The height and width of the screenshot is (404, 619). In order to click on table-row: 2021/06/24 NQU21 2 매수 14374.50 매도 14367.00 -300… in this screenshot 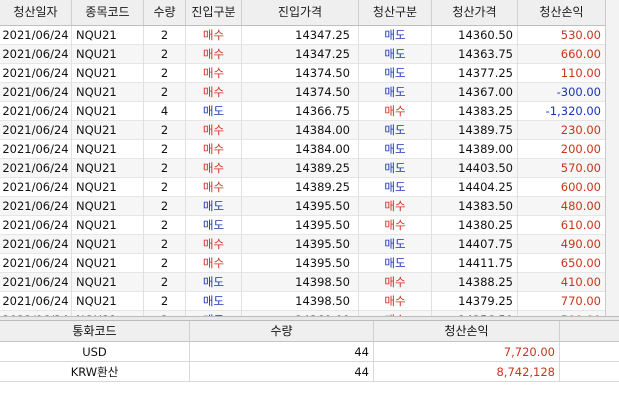, I will do `click(302, 92)`.